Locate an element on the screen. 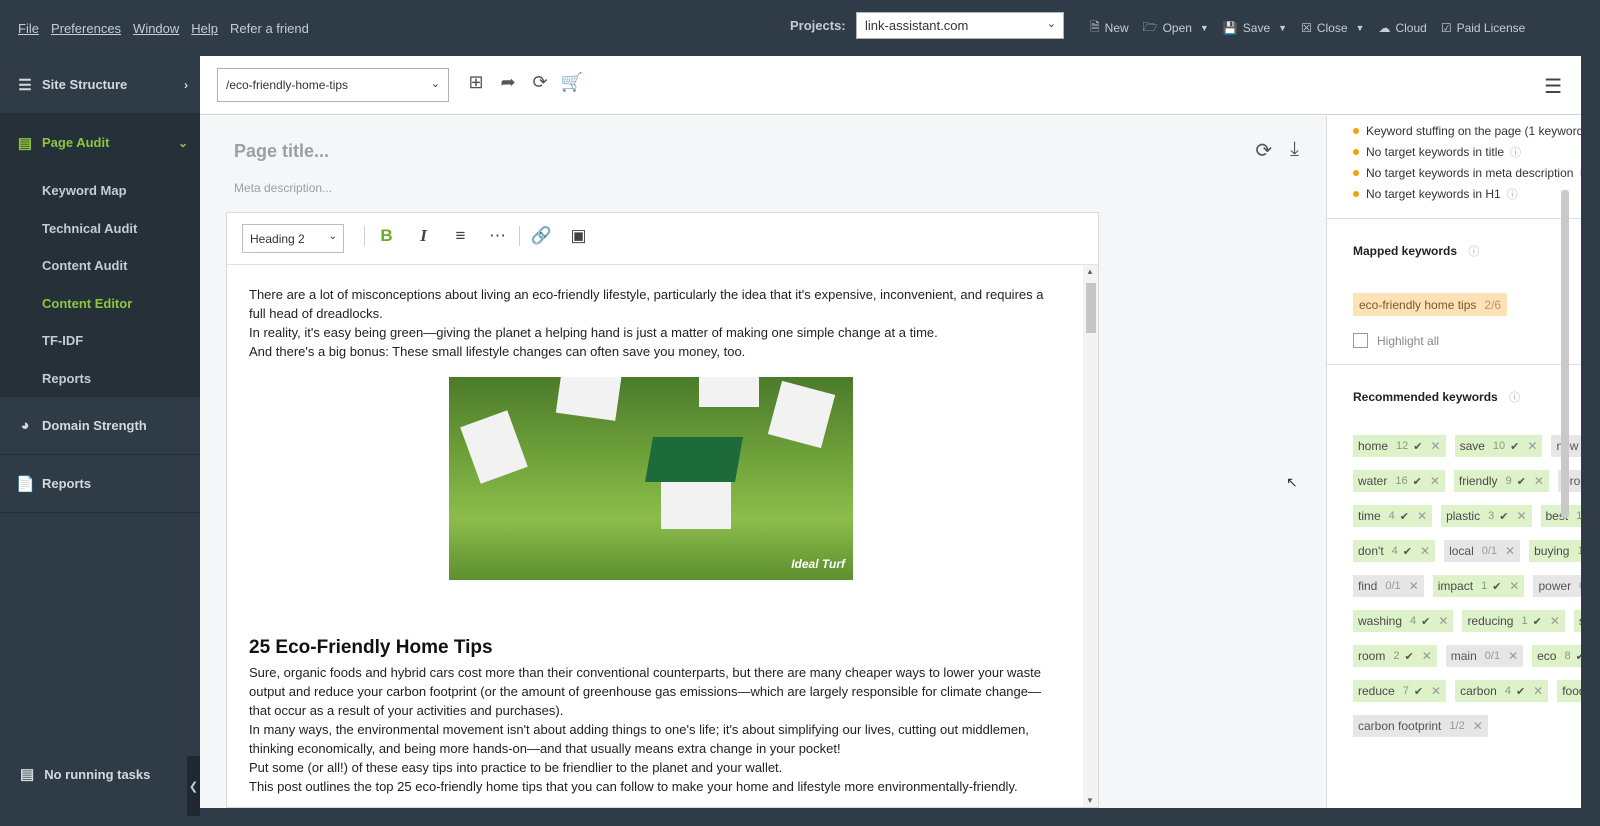  nav-page-audit: ▤ Page Audit ⌄ is located at coordinates (100, 143).